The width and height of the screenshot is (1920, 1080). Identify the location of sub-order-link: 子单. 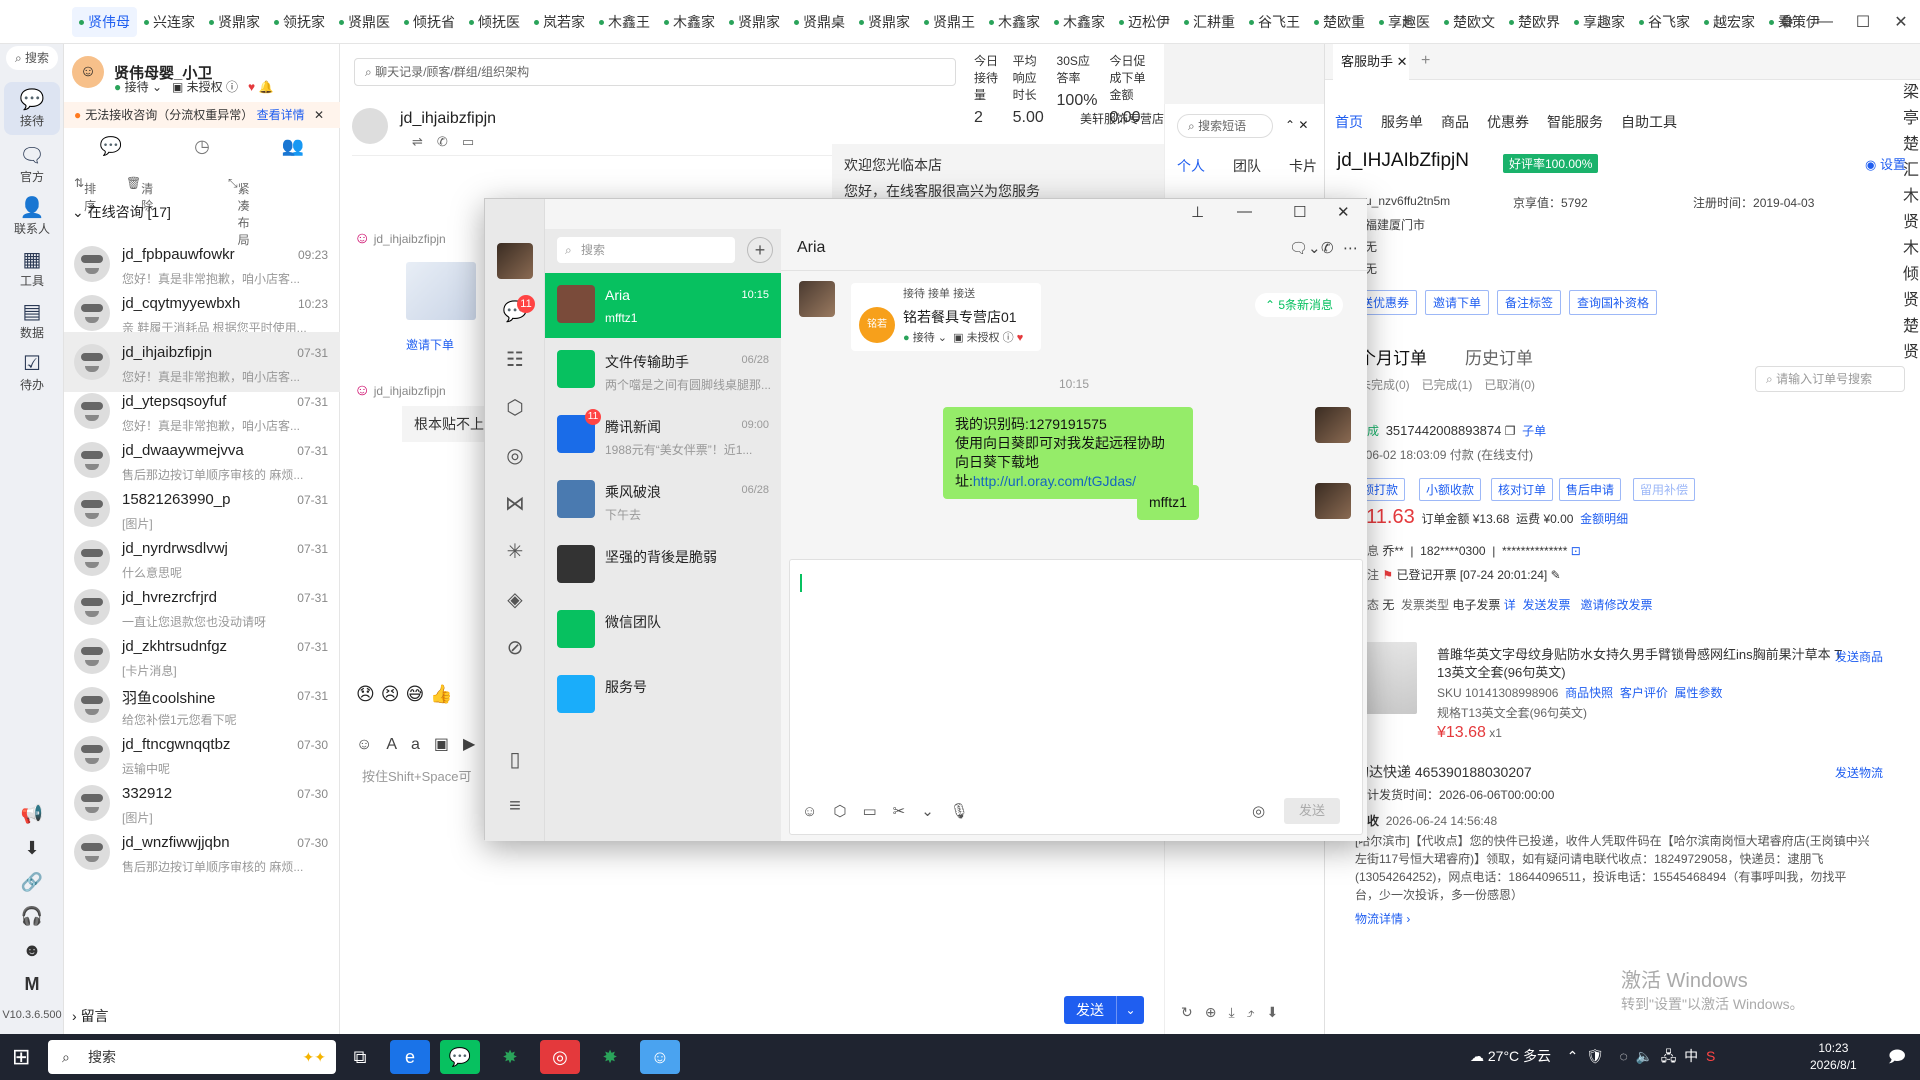
(1534, 431).